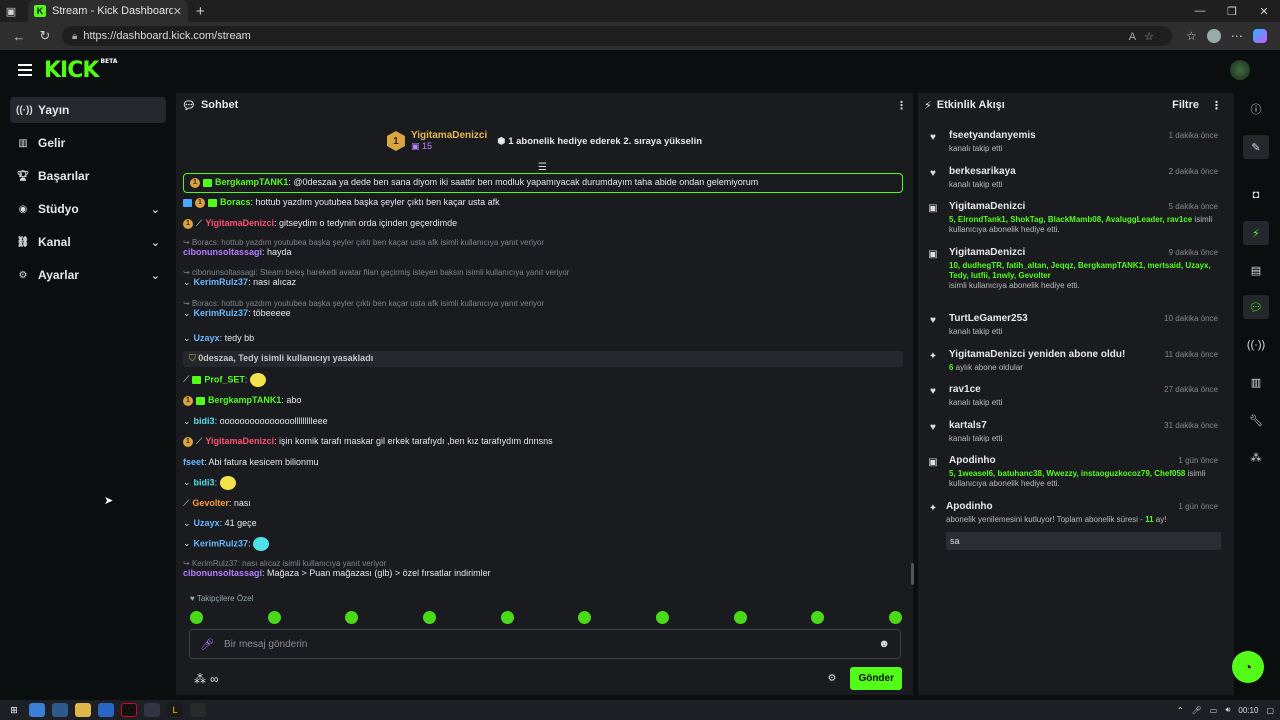 The height and width of the screenshot is (720, 1280). What do you see at coordinates (207, 523) in the screenshot?
I see `chat-username: Uzayx` at bounding box center [207, 523].